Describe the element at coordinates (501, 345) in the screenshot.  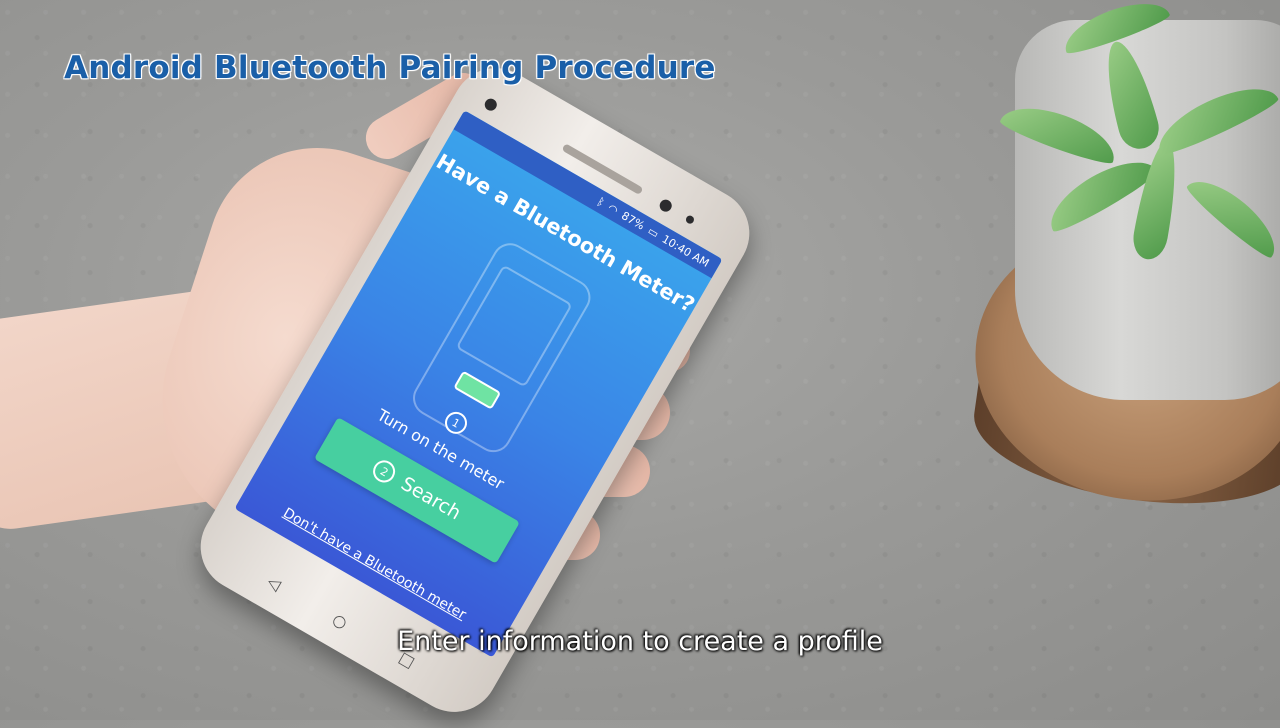
I see `meter-illustration: 1` at that location.